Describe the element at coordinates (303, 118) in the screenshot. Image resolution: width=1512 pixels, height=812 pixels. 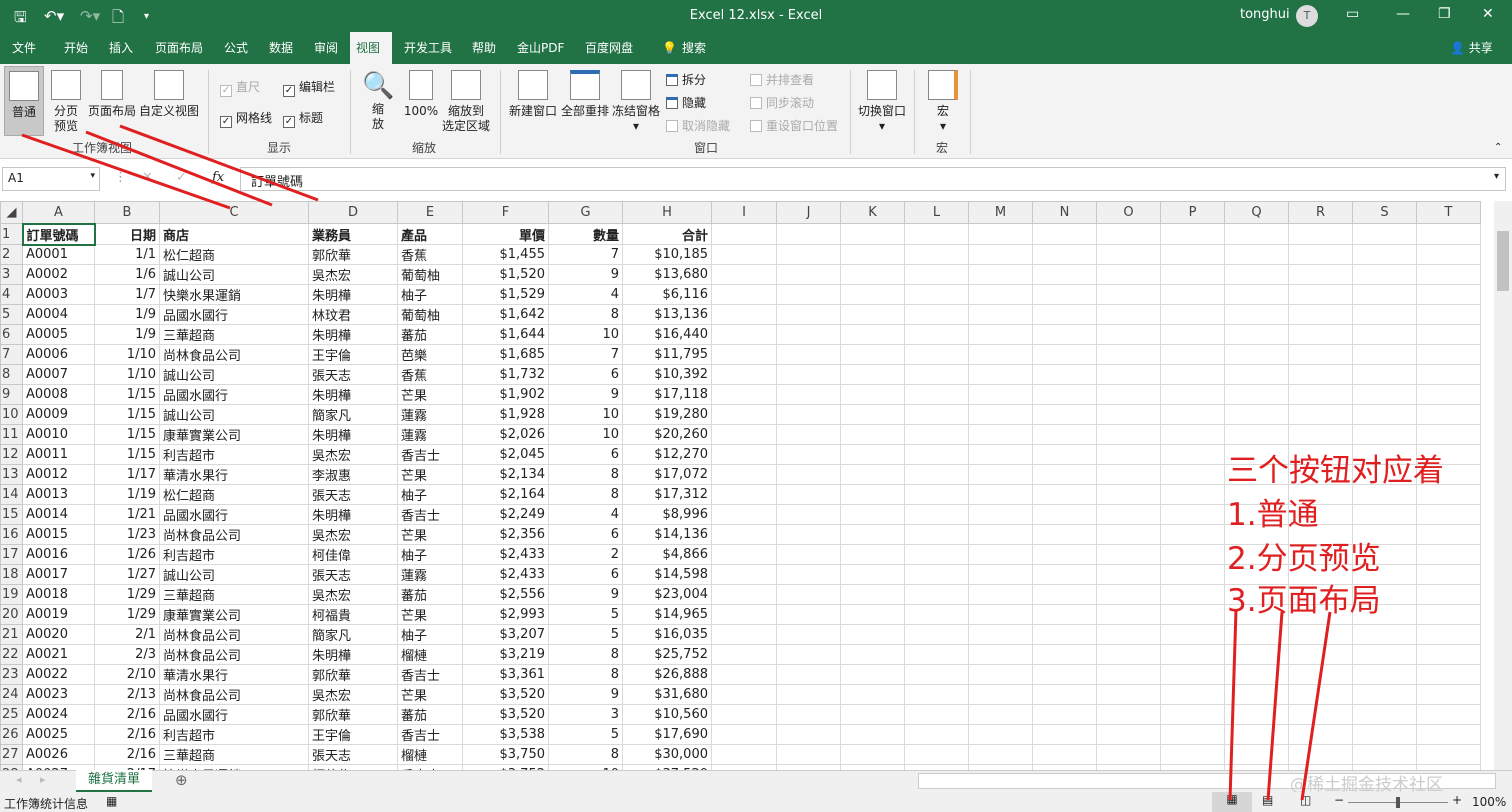
I see `headings-checkbox: ✓ 标题` at that location.